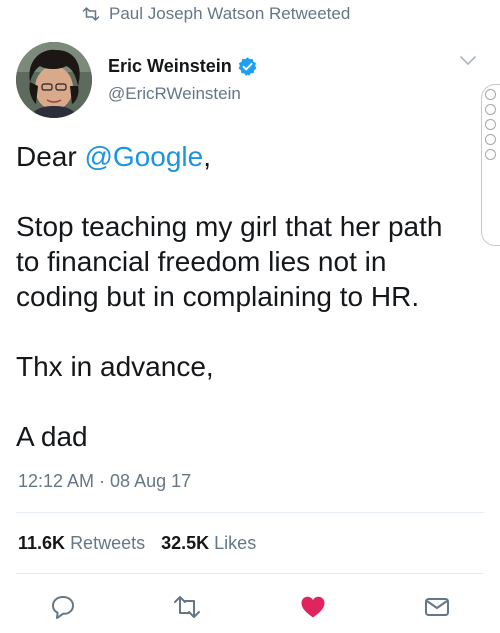 The image size is (500, 633). I want to click on envelope-icon, so click(437, 607).